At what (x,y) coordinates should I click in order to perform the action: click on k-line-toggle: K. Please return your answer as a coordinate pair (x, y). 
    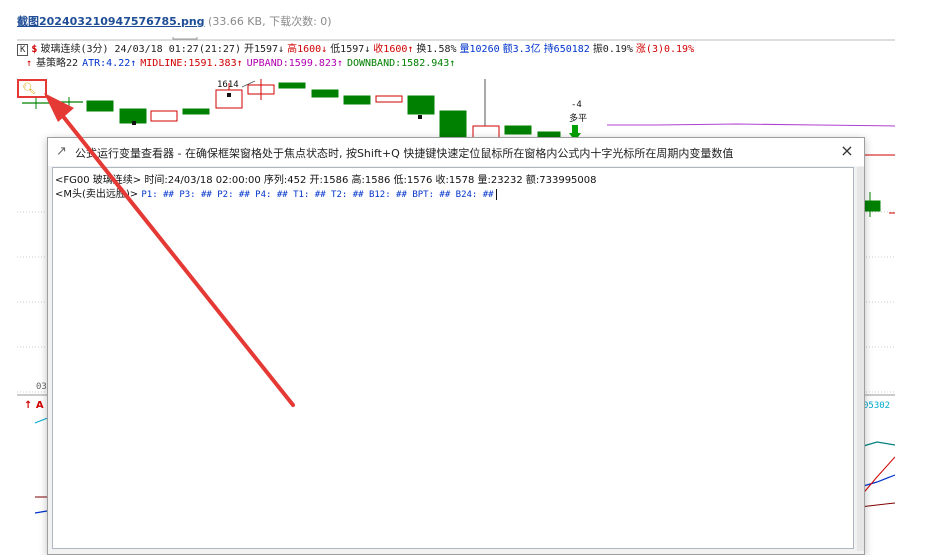
    Looking at the image, I should click on (23, 50).